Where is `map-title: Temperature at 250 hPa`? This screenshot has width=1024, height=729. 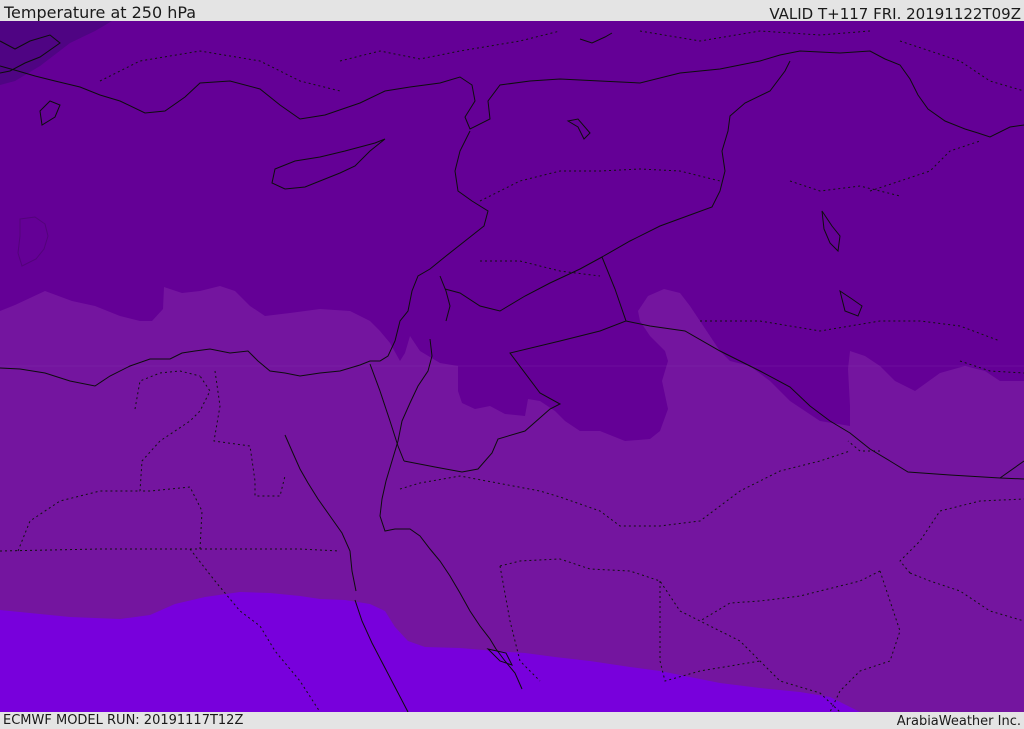
map-title: Temperature at 250 hPa is located at coordinates (100, 12).